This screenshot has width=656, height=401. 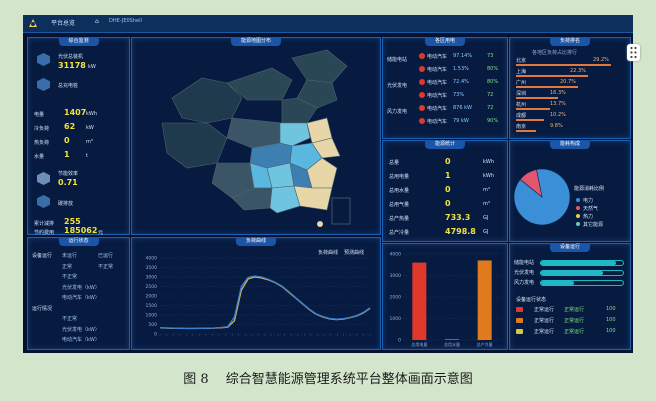 What do you see at coordinates (521, 94) in the screenshot?
I see `rank-name: 深圳` at bounding box center [521, 94].